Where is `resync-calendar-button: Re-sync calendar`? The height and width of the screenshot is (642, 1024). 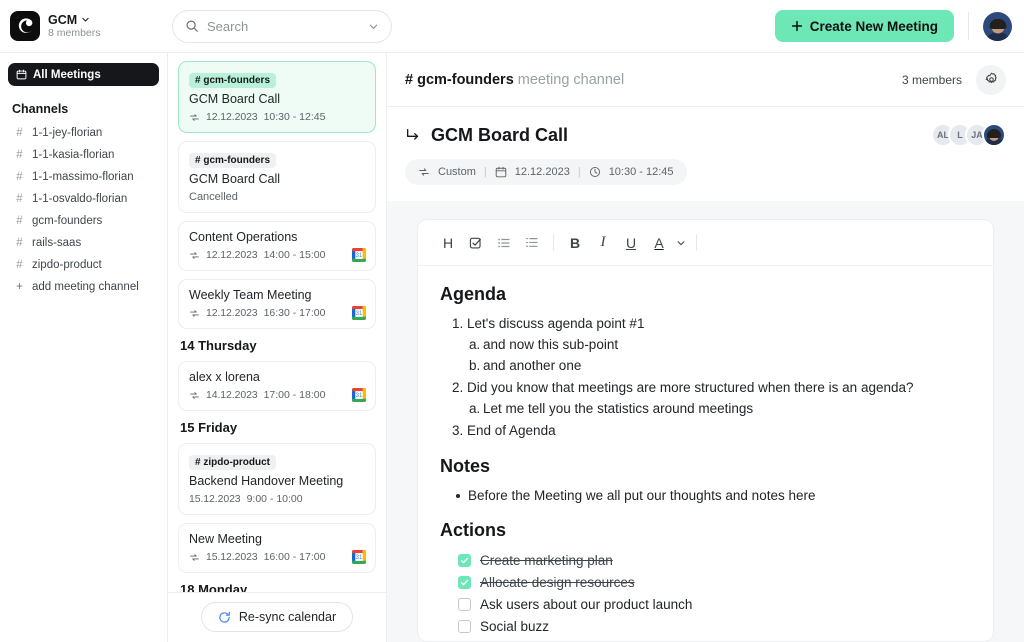 resync-calendar-button: Re-sync calendar is located at coordinates (277, 617).